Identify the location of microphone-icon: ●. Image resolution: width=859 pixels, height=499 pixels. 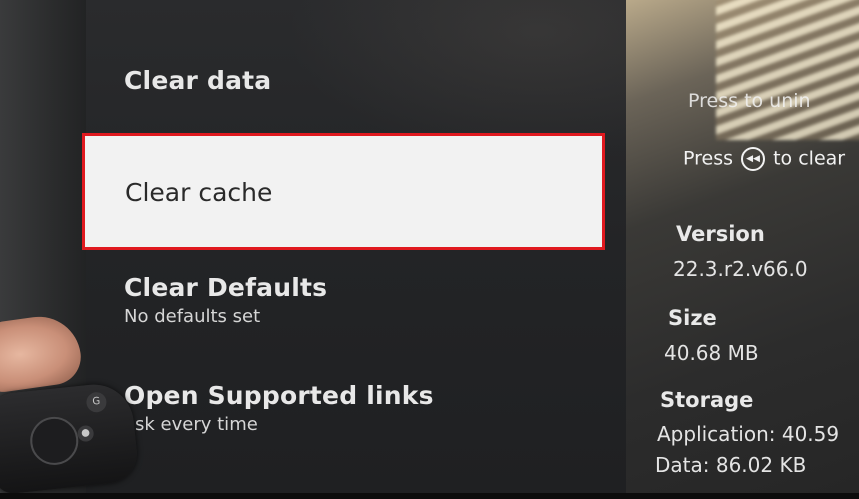
(85, 433).